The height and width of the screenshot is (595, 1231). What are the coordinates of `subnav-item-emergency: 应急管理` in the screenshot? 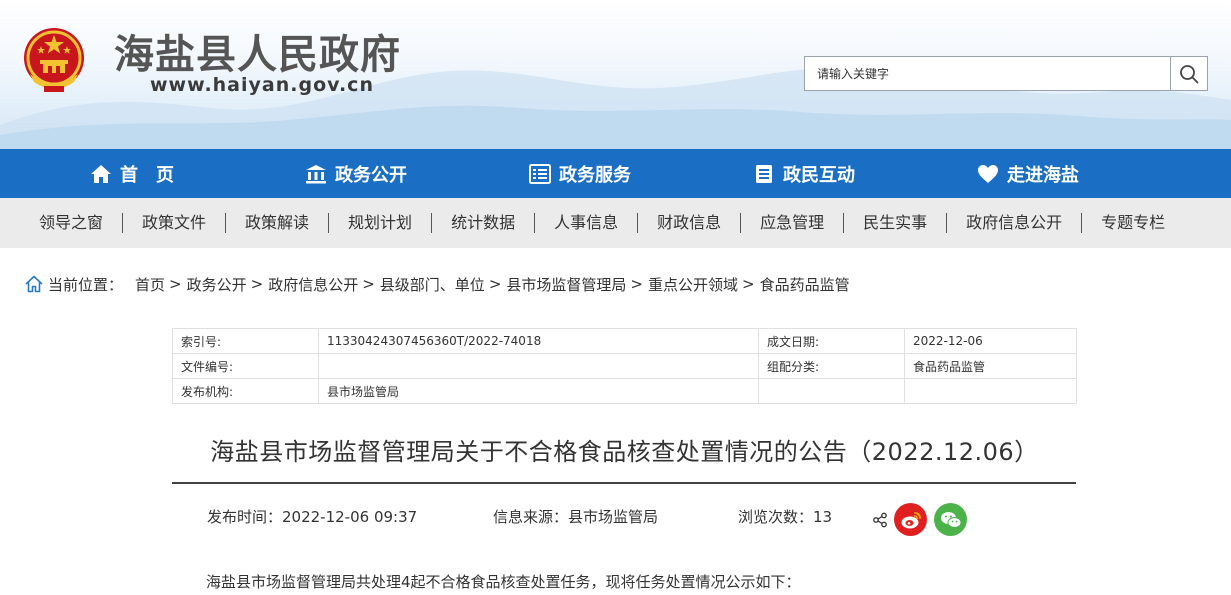 It's located at (792, 223).